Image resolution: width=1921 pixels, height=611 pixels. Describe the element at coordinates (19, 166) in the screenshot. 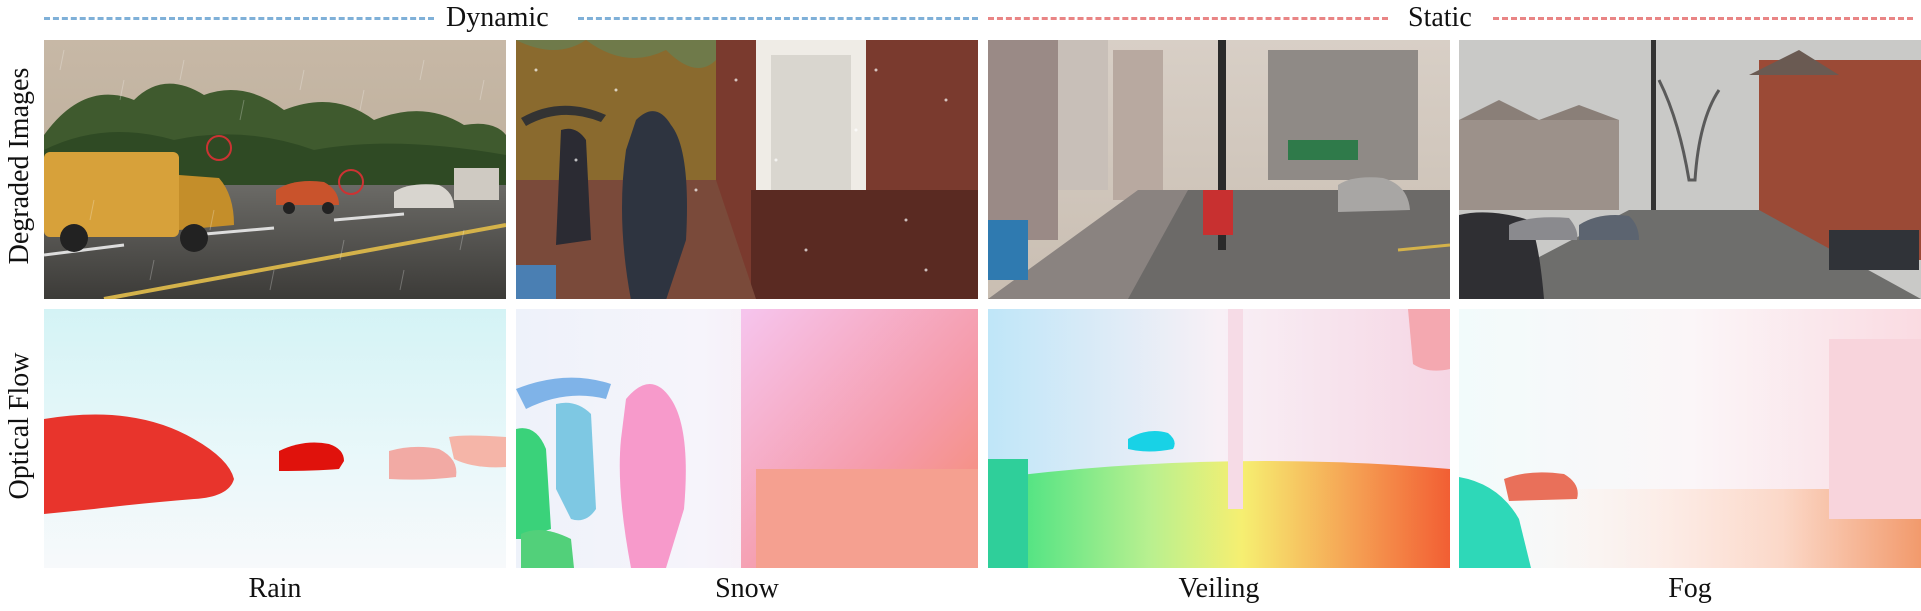

I see `row-label-degraded-images: Degraded Images` at that location.